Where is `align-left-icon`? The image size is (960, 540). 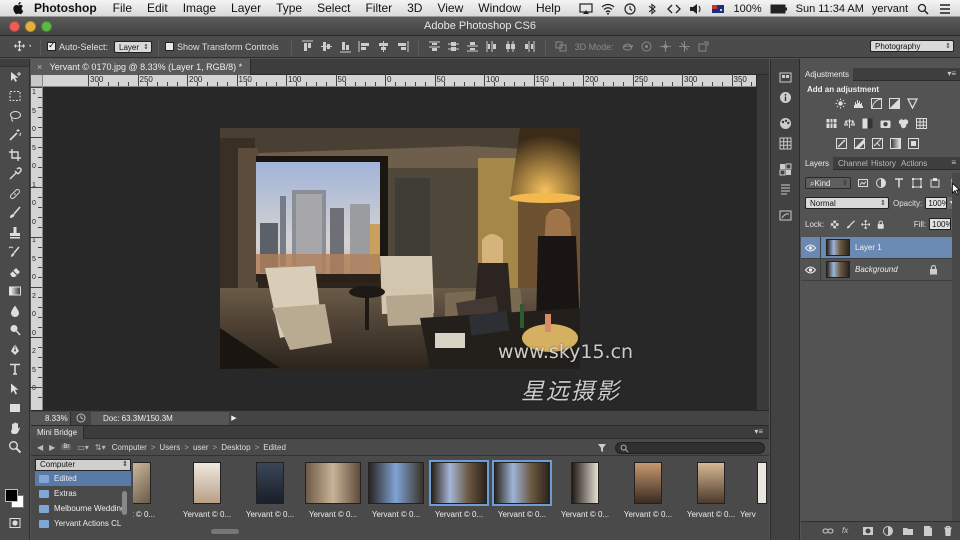
align-left-icon is located at coordinates (364, 46).